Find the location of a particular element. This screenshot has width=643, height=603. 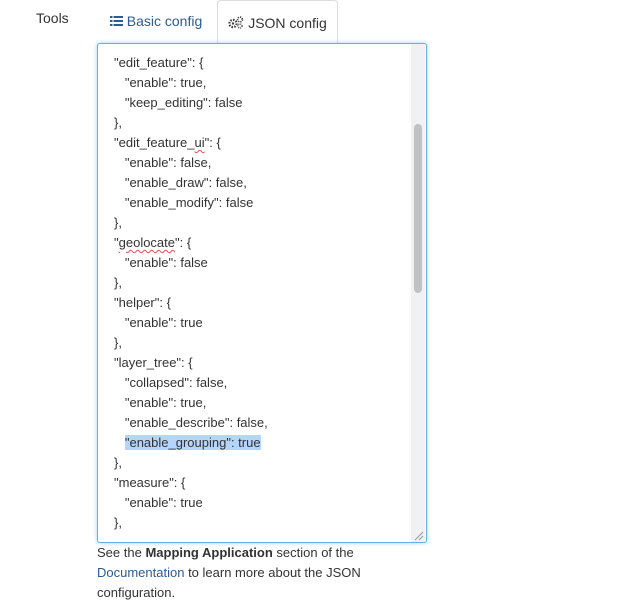

code-line-text: "enable_draw": false, is located at coordinates (180, 182).